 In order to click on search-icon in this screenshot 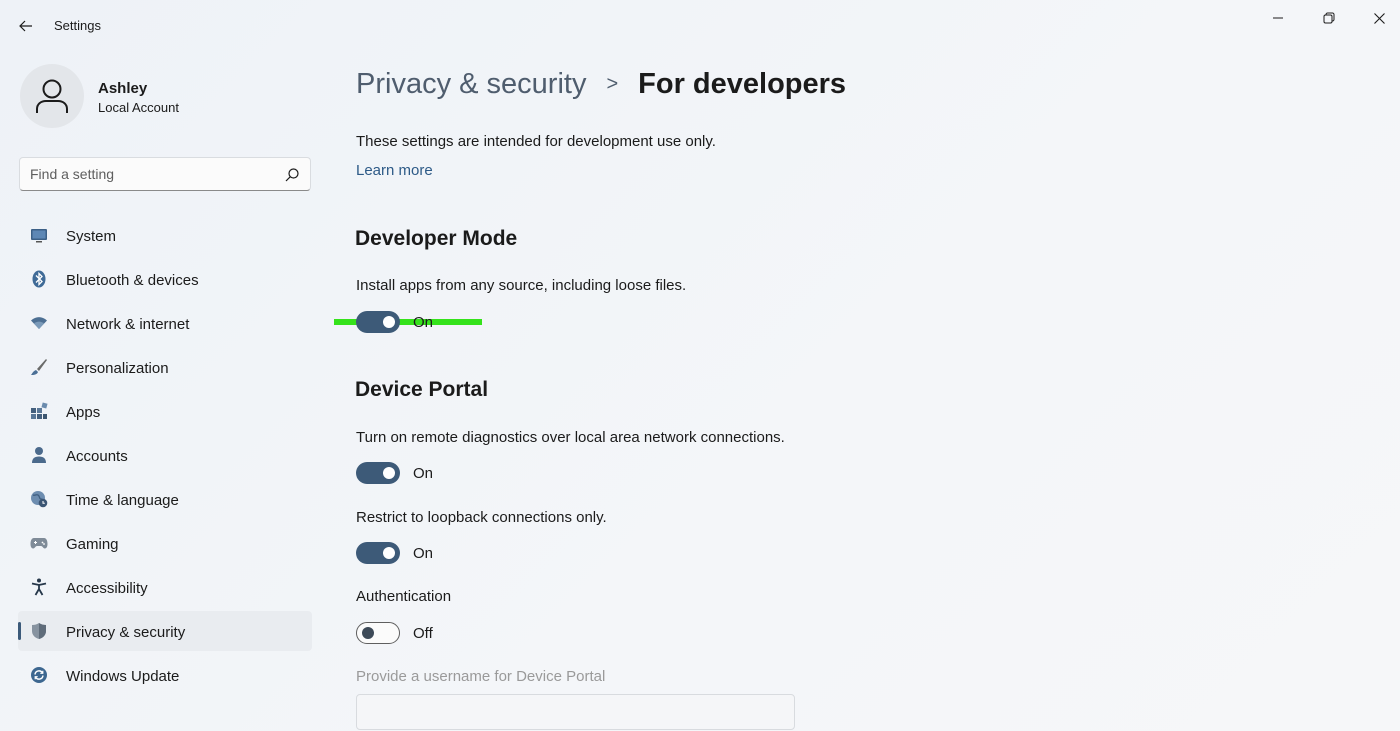, I will do `click(292, 175)`.